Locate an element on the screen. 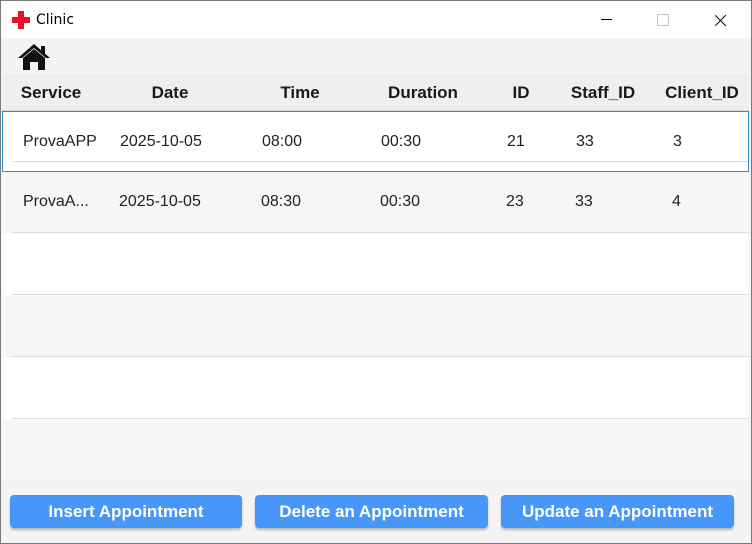 The width and height of the screenshot is (752, 544). maximize-icon is located at coordinates (663, 20).